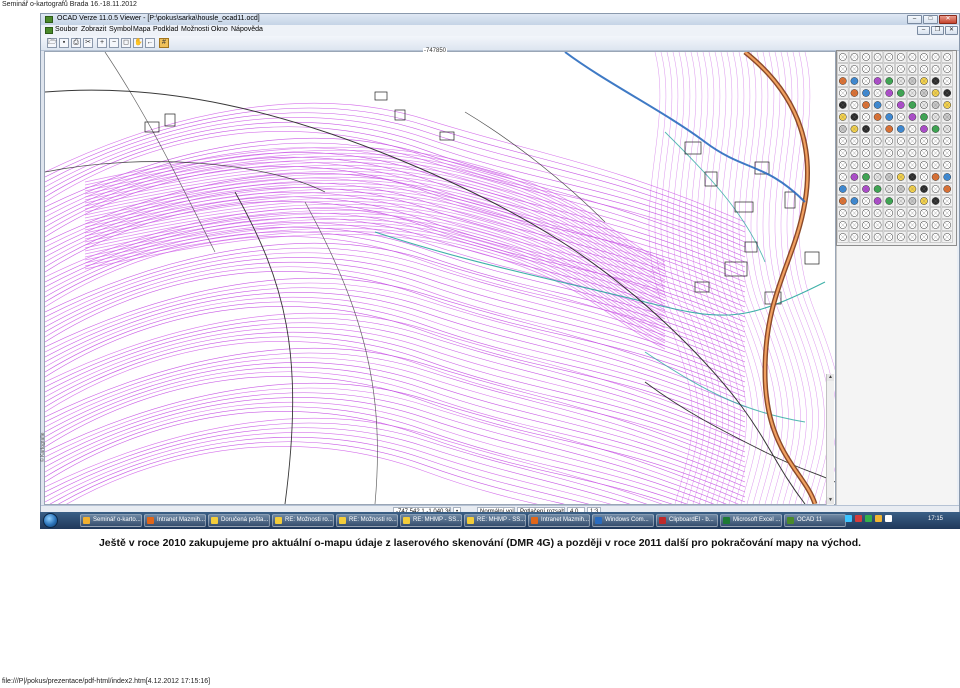 Image resolution: width=960 pixels, height=688 pixels. What do you see at coordinates (868, 518) in the screenshot?
I see `tray-update-icon` at bounding box center [868, 518].